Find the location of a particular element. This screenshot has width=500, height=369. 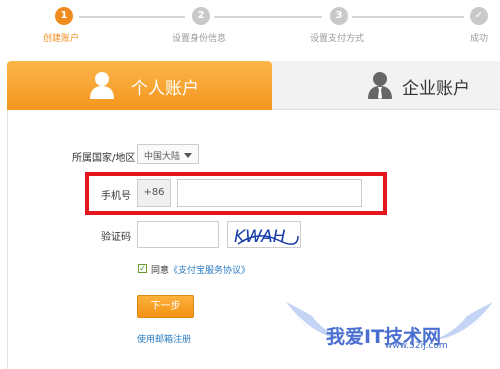

captcha-image: KWAH is located at coordinates (264, 234).